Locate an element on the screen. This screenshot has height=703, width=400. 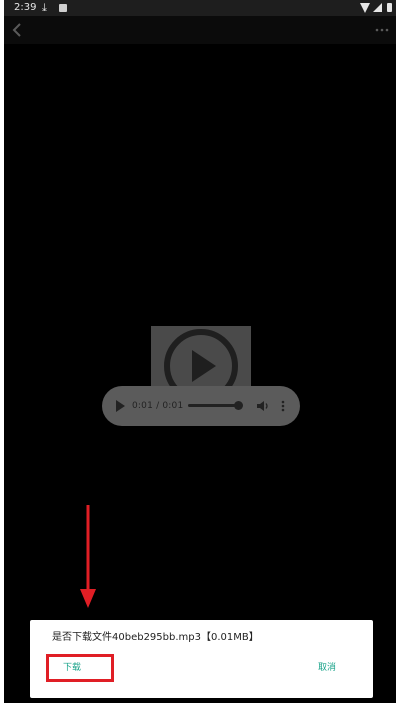
more-icon is located at coordinates (382, 30).